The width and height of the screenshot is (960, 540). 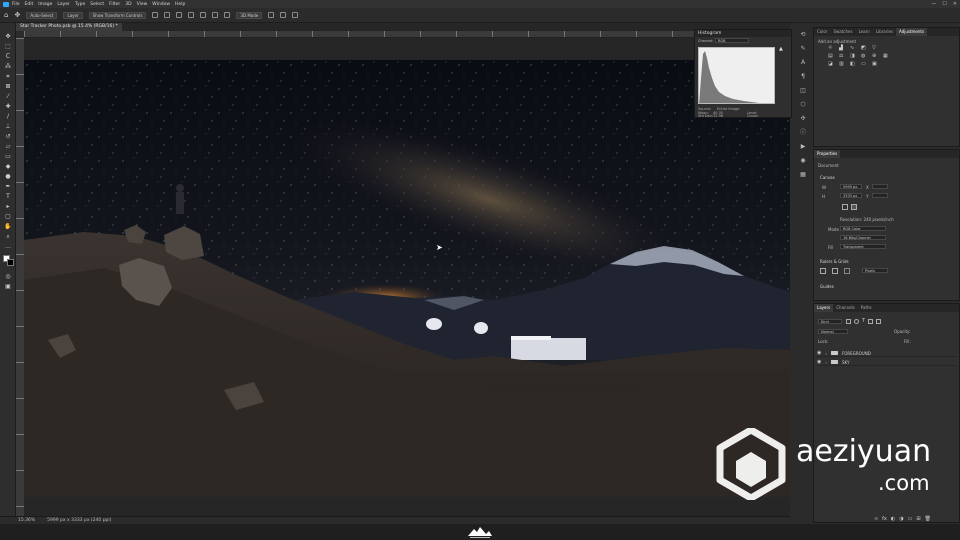 What do you see at coordinates (215, 15) in the screenshot?
I see `align-bottom-icon` at bounding box center [215, 15].